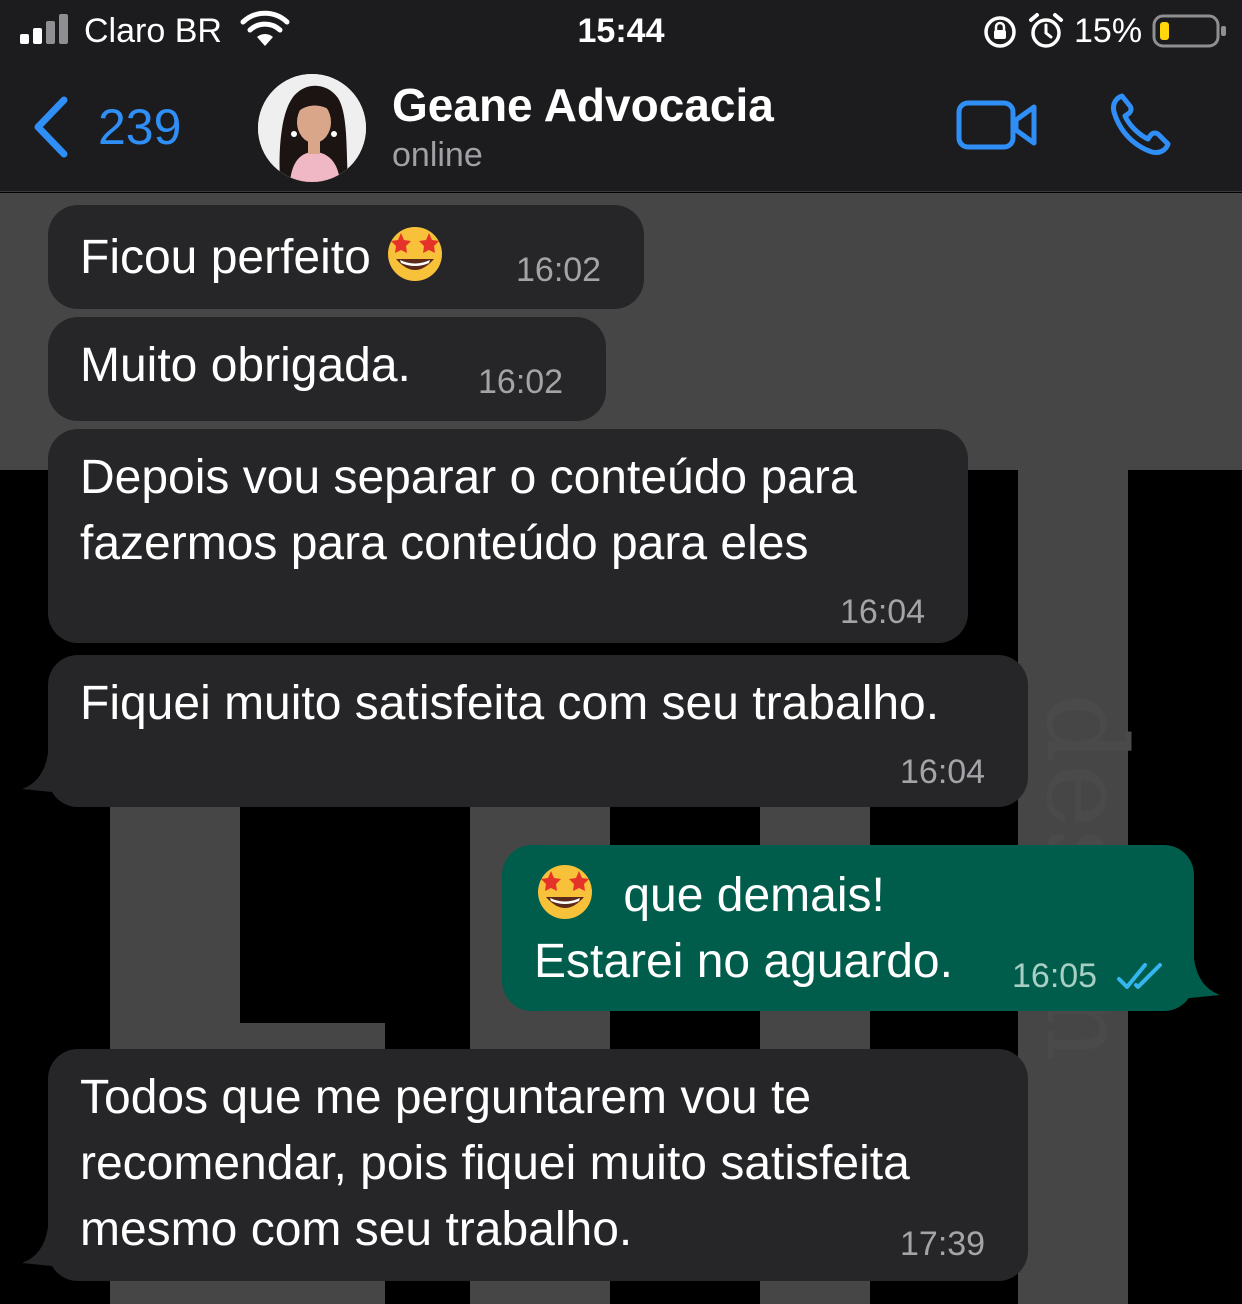 The width and height of the screenshot is (1242, 1304). Describe the element at coordinates (356, 1229) in the screenshot. I see `message-line: mesmo com seu trabalho.` at that location.